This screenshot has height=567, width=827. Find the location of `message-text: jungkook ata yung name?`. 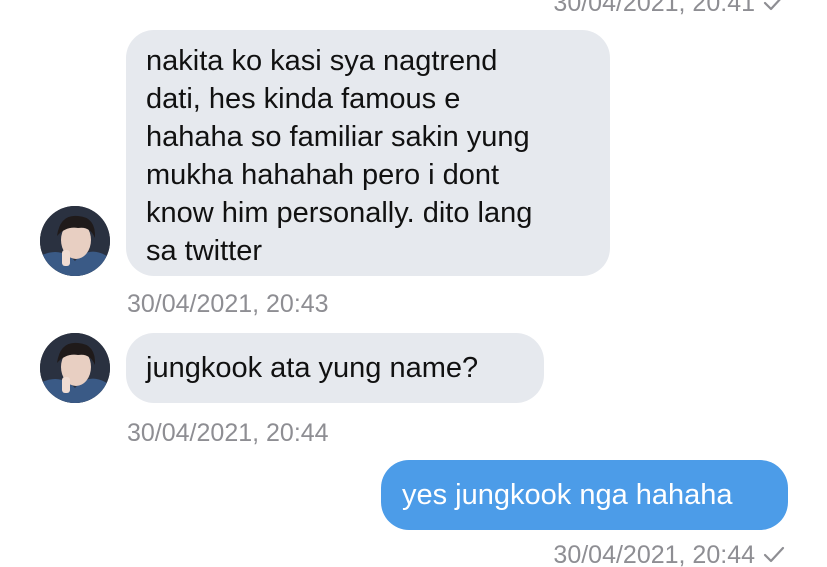

message-text: jungkook ata yung name? is located at coordinates (312, 368).